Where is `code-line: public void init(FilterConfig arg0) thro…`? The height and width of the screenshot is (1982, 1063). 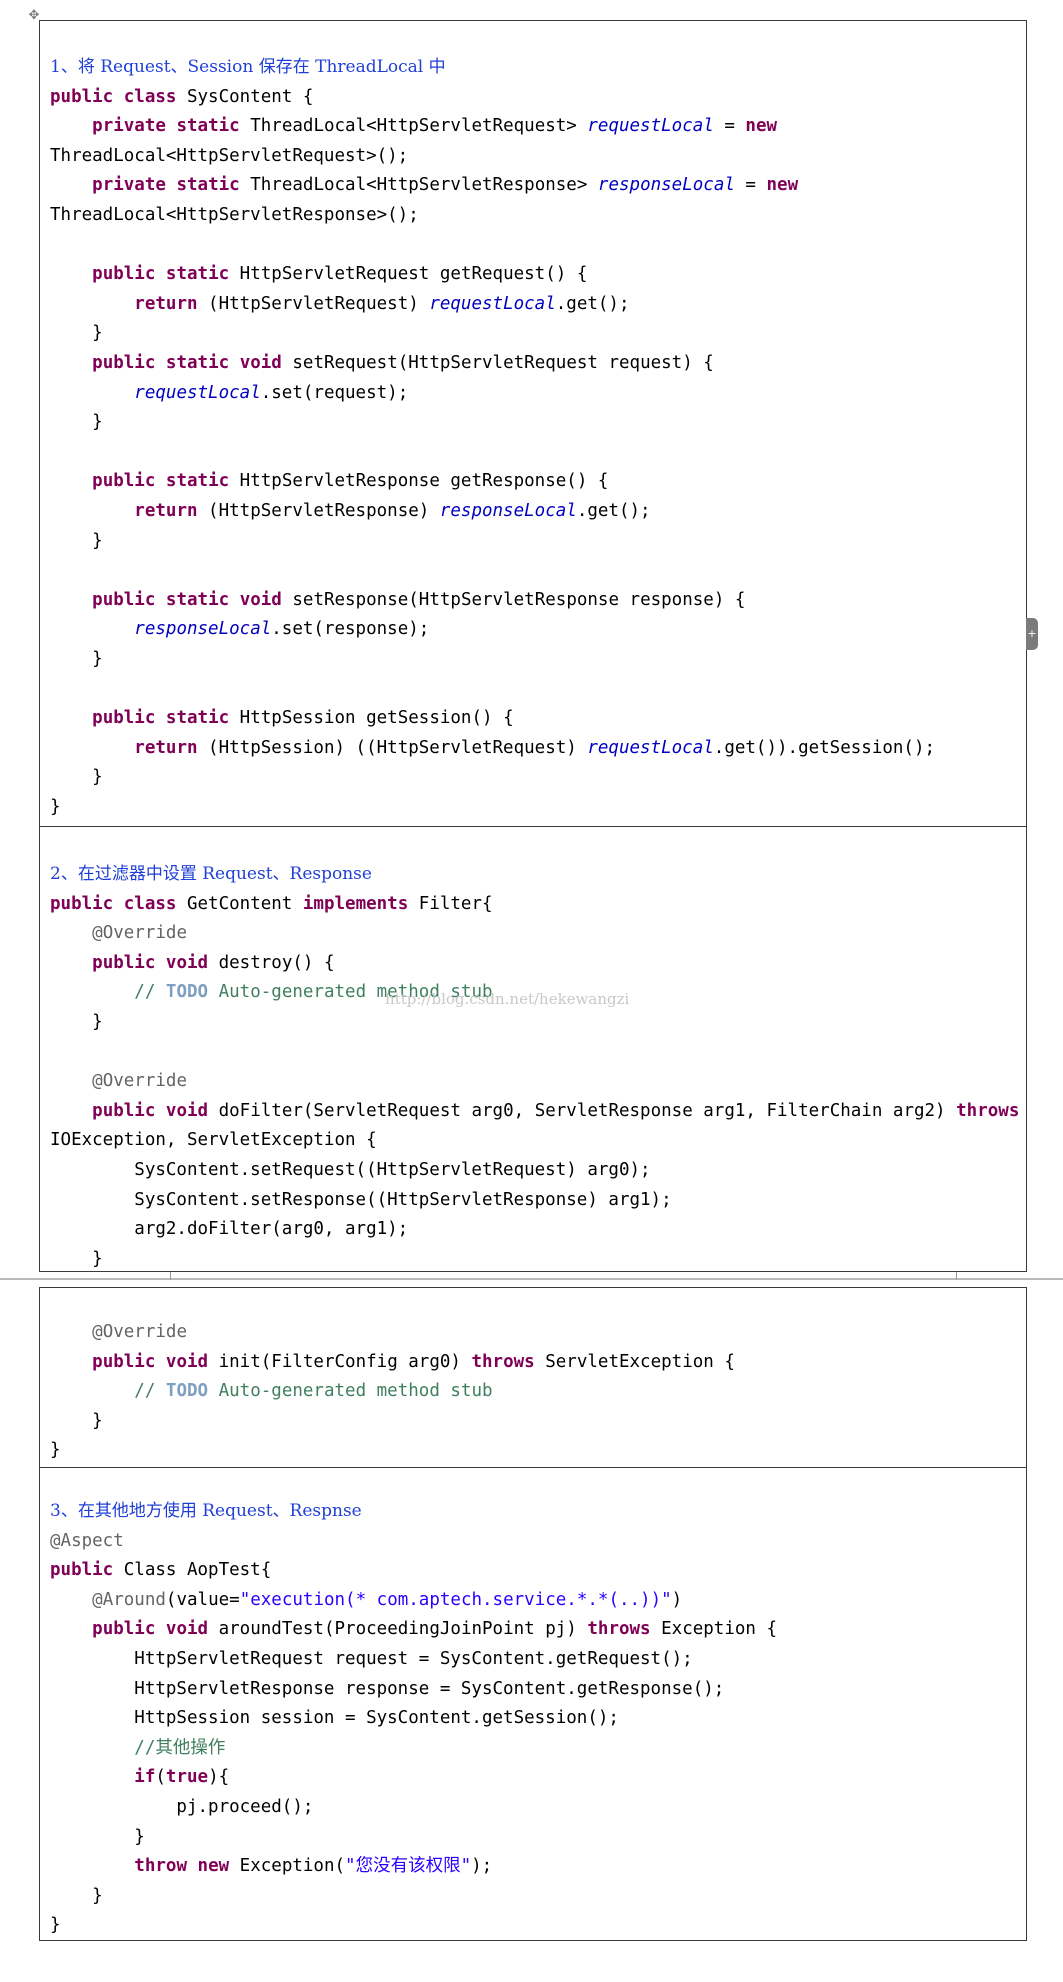
code-line: public void init(FilterConfig arg0) thro… is located at coordinates (413, 1361).